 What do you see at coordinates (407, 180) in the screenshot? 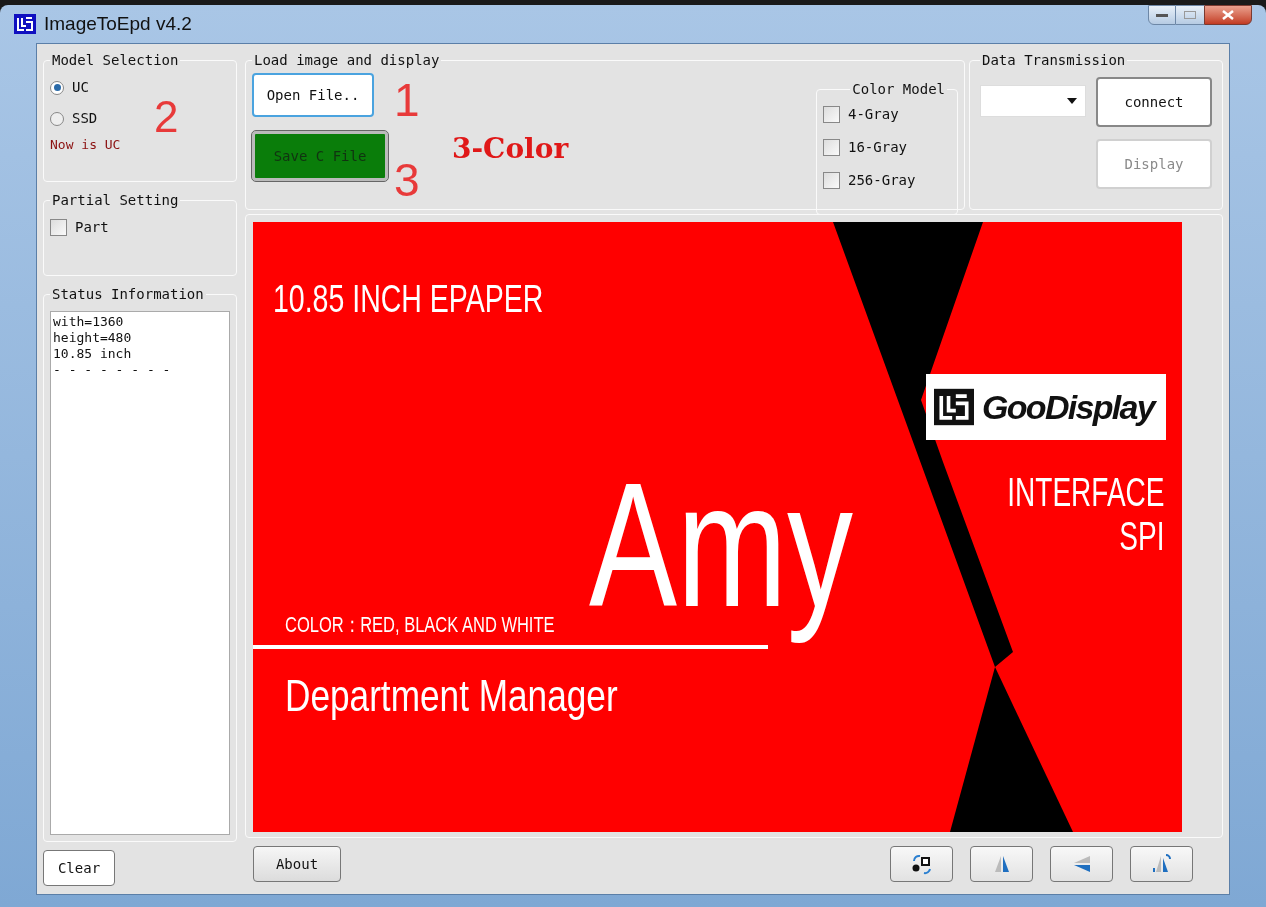
I see `annotation-number: 3` at bounding box center [407, 180].